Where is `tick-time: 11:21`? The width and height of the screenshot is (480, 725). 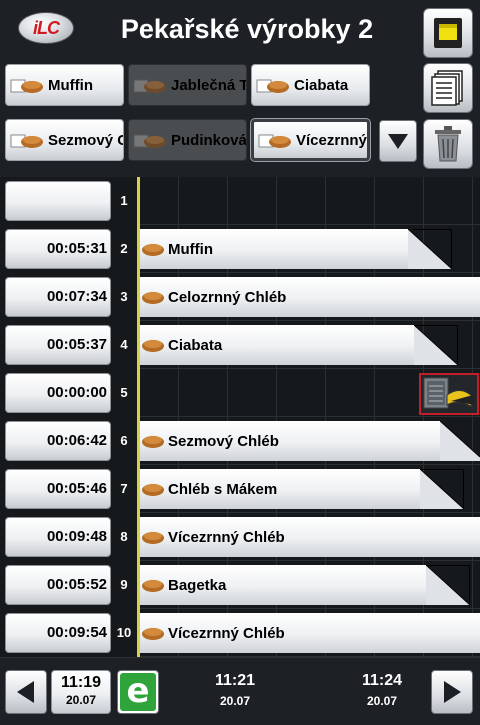
tick-time: 11:21 is located at coordinates (235, 680).